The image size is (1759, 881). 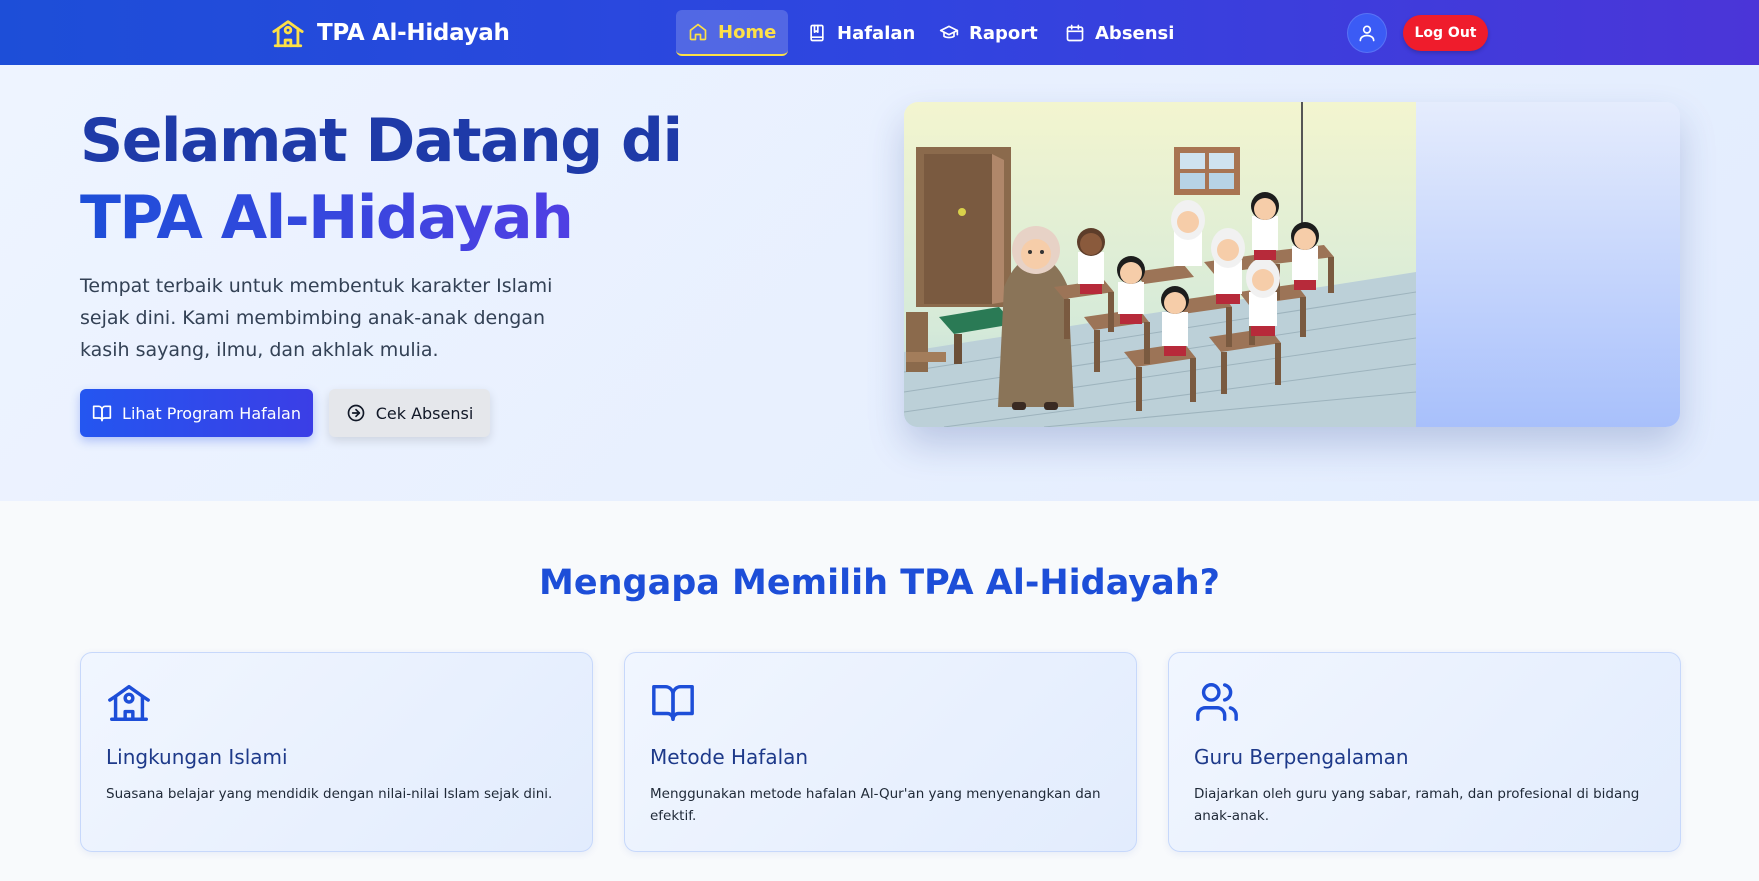 I want to click on nav-raport: Raport, so click(x=988, y=33).